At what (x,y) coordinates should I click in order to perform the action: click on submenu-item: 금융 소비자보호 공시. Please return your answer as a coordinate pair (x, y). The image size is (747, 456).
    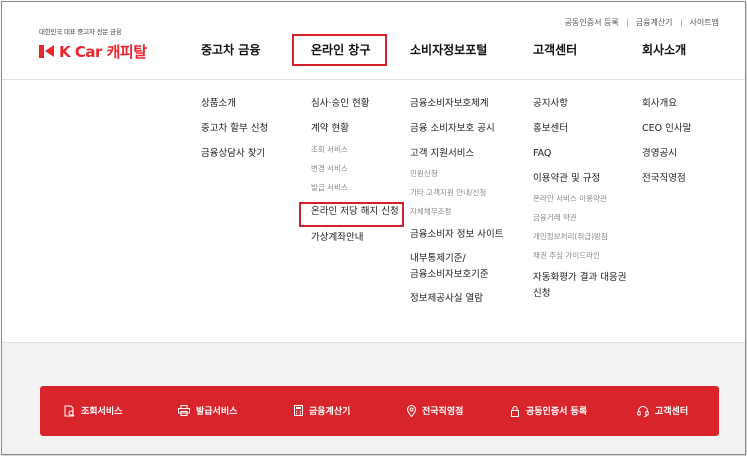
    Looking at the image, I should click on (456, 129).